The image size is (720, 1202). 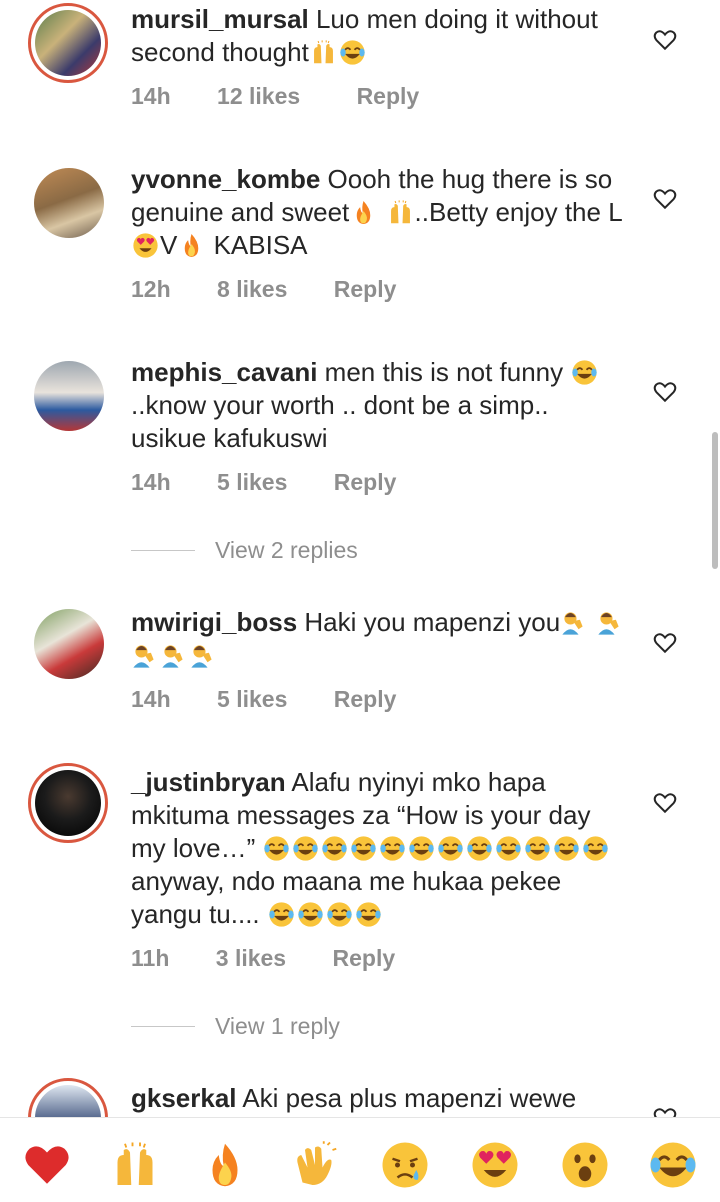 I want to click on comment-username: mephis_cavani, so click(x=224, y=372).